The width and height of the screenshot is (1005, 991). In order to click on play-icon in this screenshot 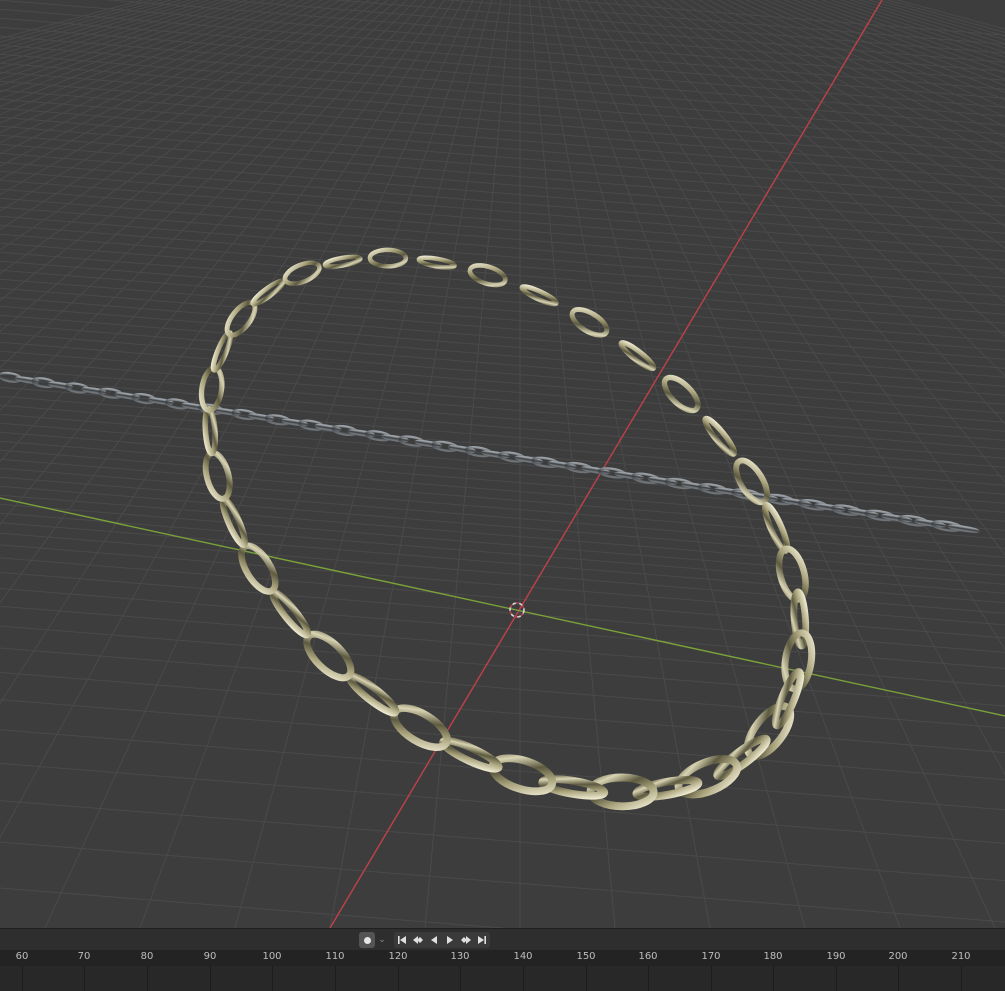, I will do `click(450, 940)`.